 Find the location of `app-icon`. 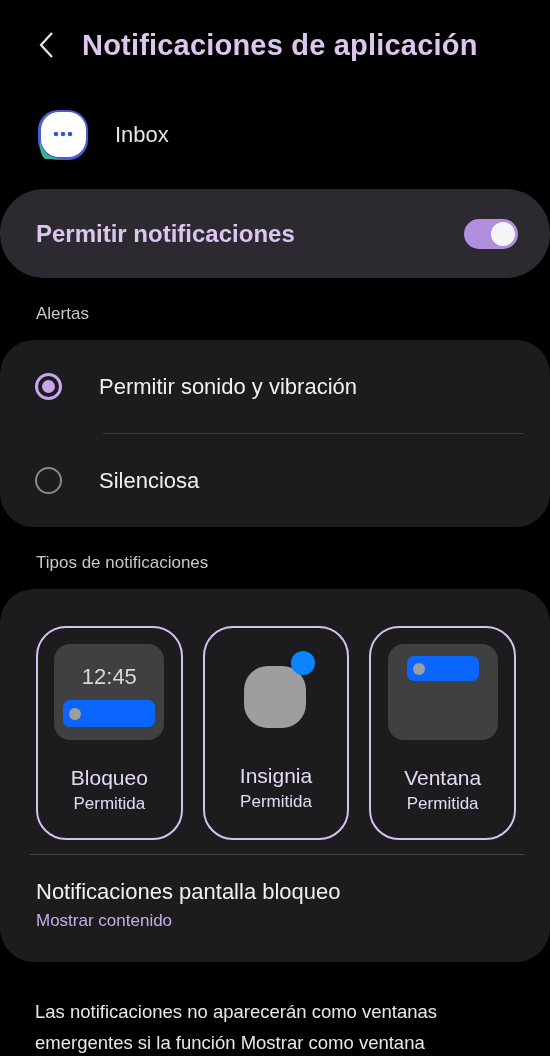

app-icon is located at coordinates (63, 135).